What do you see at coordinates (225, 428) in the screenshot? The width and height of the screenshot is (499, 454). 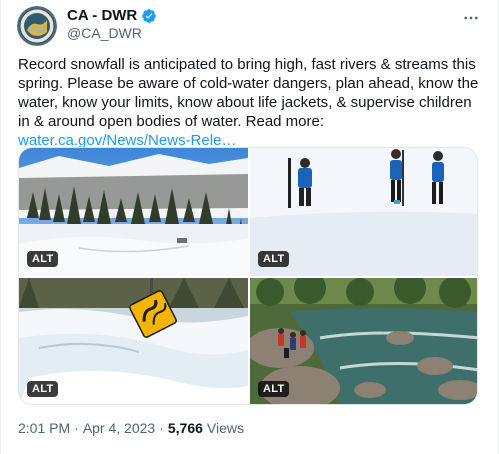 I see `views-label: Views` at bounding box center [225, 428].